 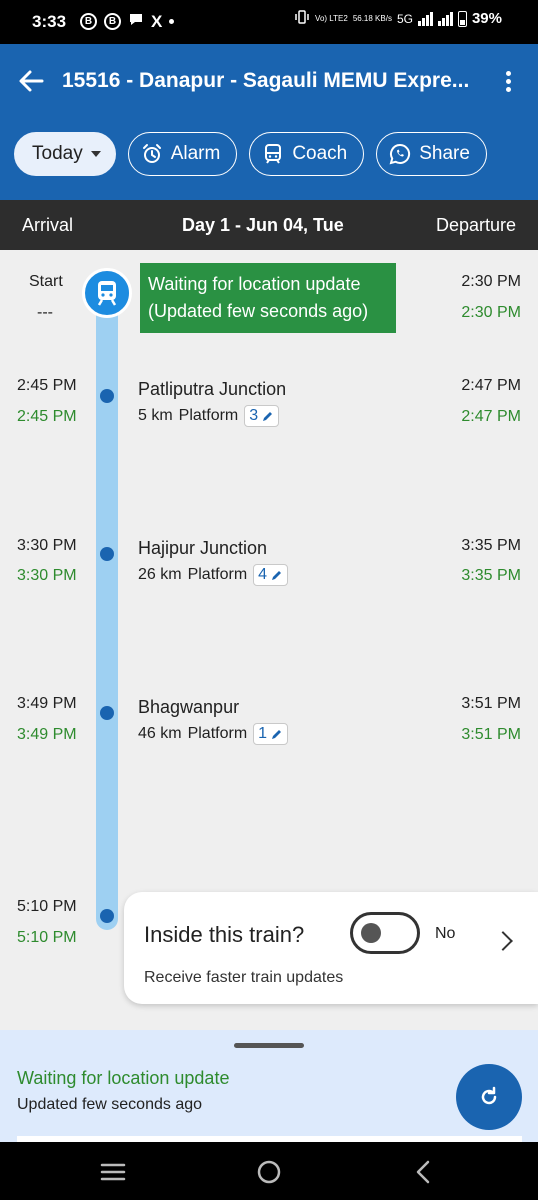 I want to click on x-icon: X, so click(x=157, y=21).